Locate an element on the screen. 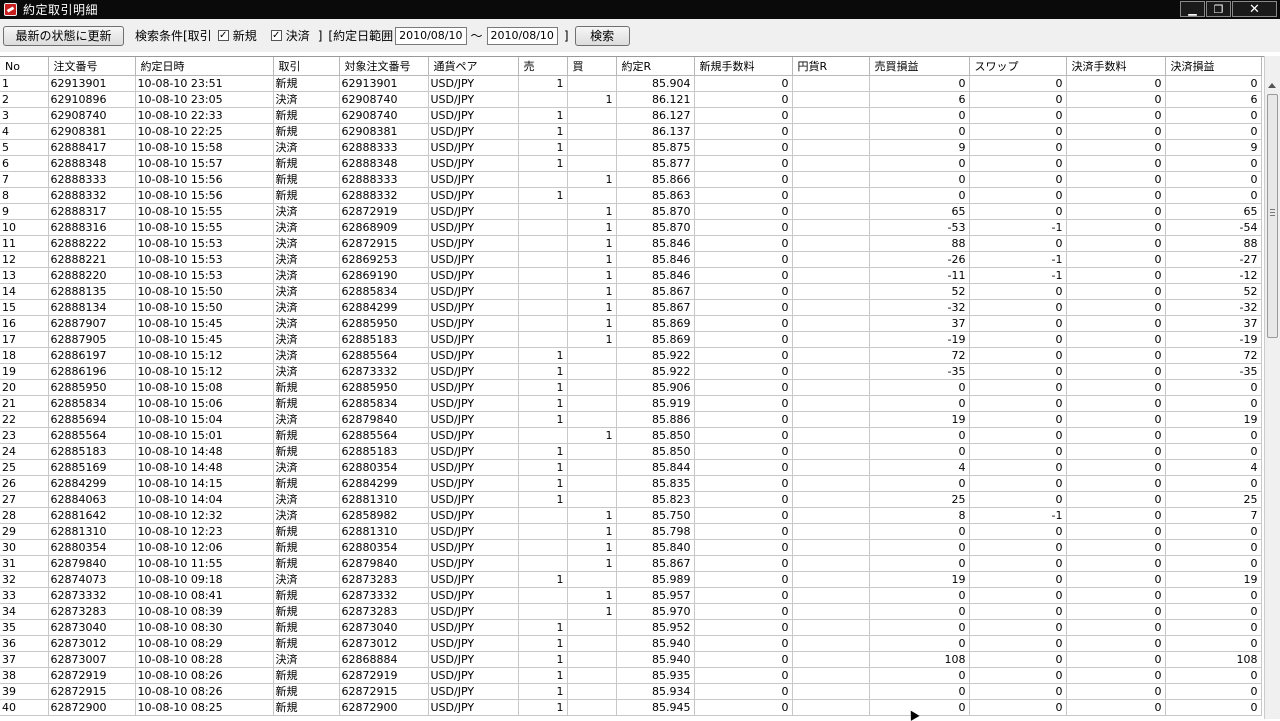 The width and height of the screenshot is (1280, 721). table-cell: 10-08-10 15:50 is located at coordinates (204, 291).